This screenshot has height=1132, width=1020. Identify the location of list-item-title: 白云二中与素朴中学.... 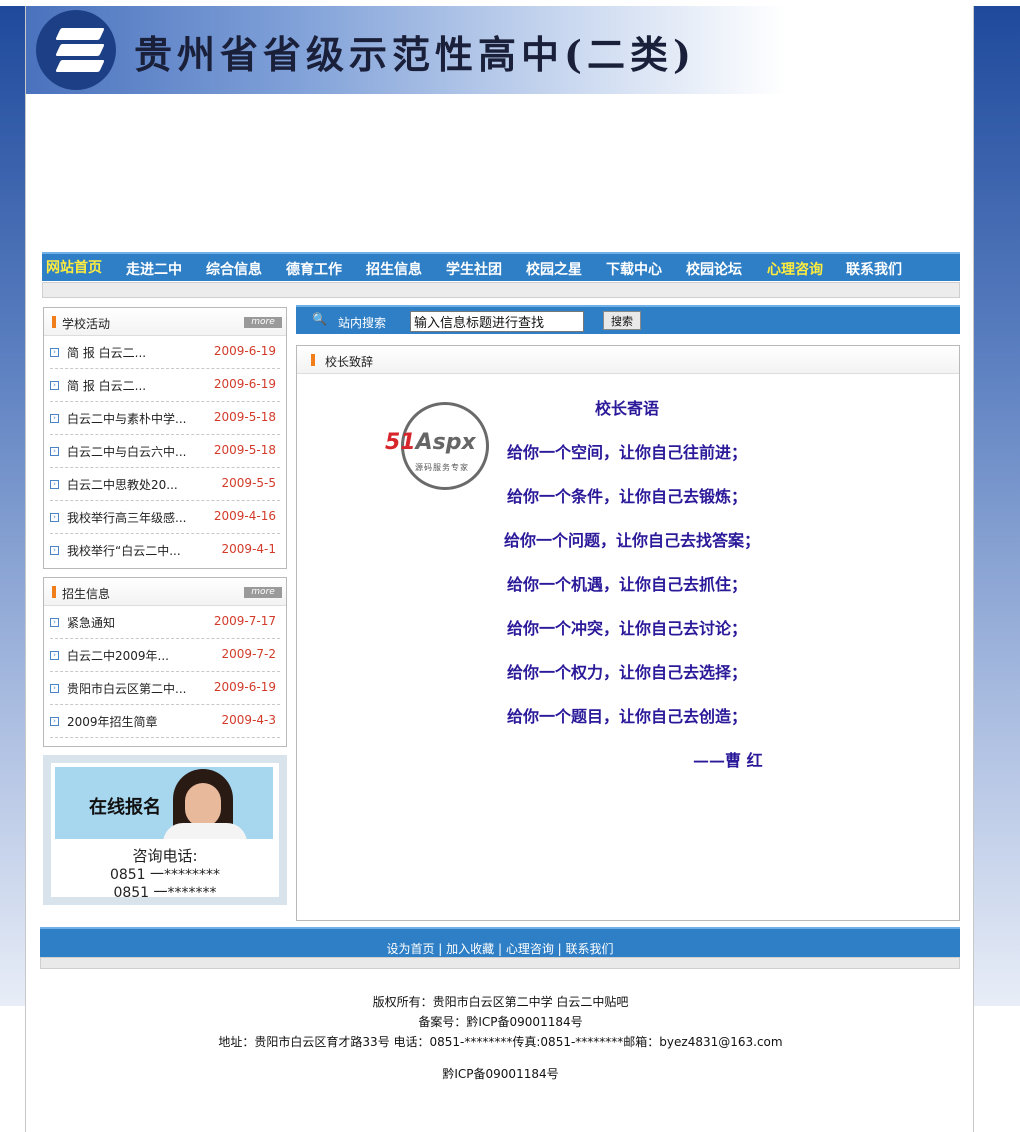
(126, 418).